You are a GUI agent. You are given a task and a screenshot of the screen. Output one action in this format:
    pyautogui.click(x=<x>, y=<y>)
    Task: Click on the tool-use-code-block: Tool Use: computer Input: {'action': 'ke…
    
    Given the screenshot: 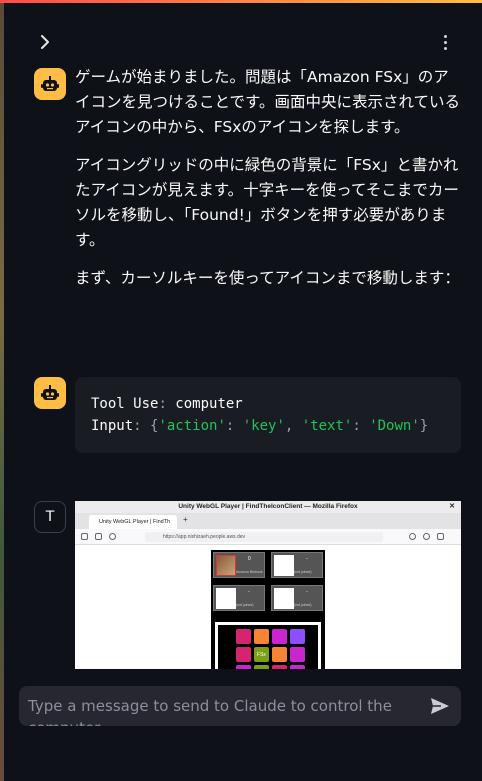 What is the action you would take?
    pyautogui.click(x=268, y=415)
    